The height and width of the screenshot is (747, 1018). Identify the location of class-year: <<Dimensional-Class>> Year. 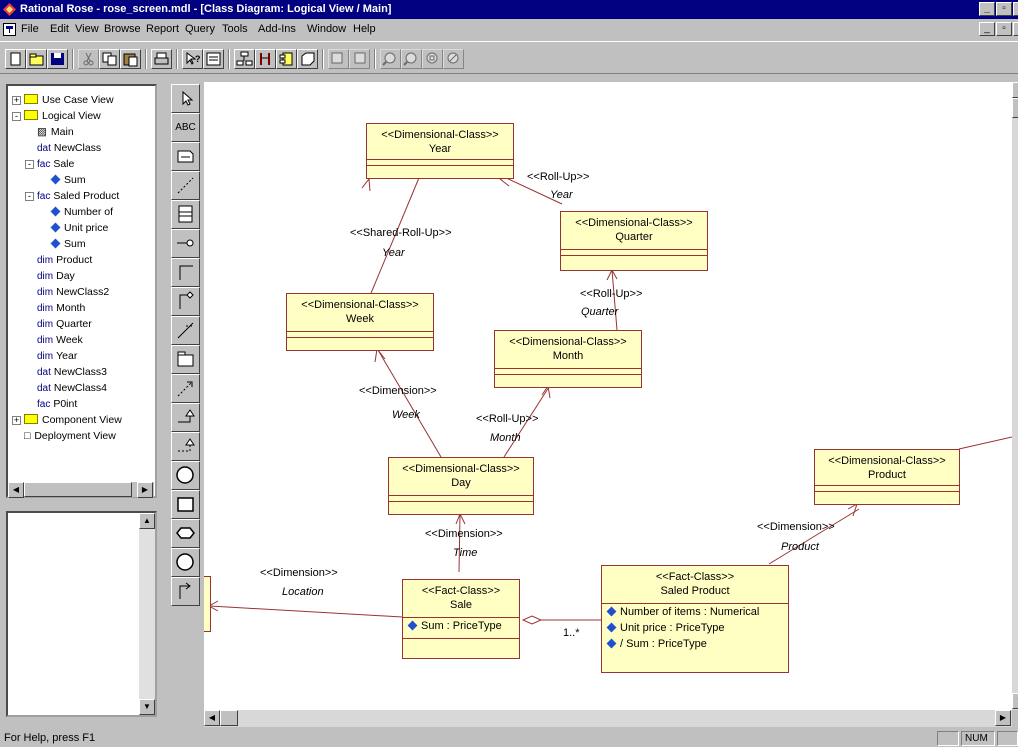
(440, 151).